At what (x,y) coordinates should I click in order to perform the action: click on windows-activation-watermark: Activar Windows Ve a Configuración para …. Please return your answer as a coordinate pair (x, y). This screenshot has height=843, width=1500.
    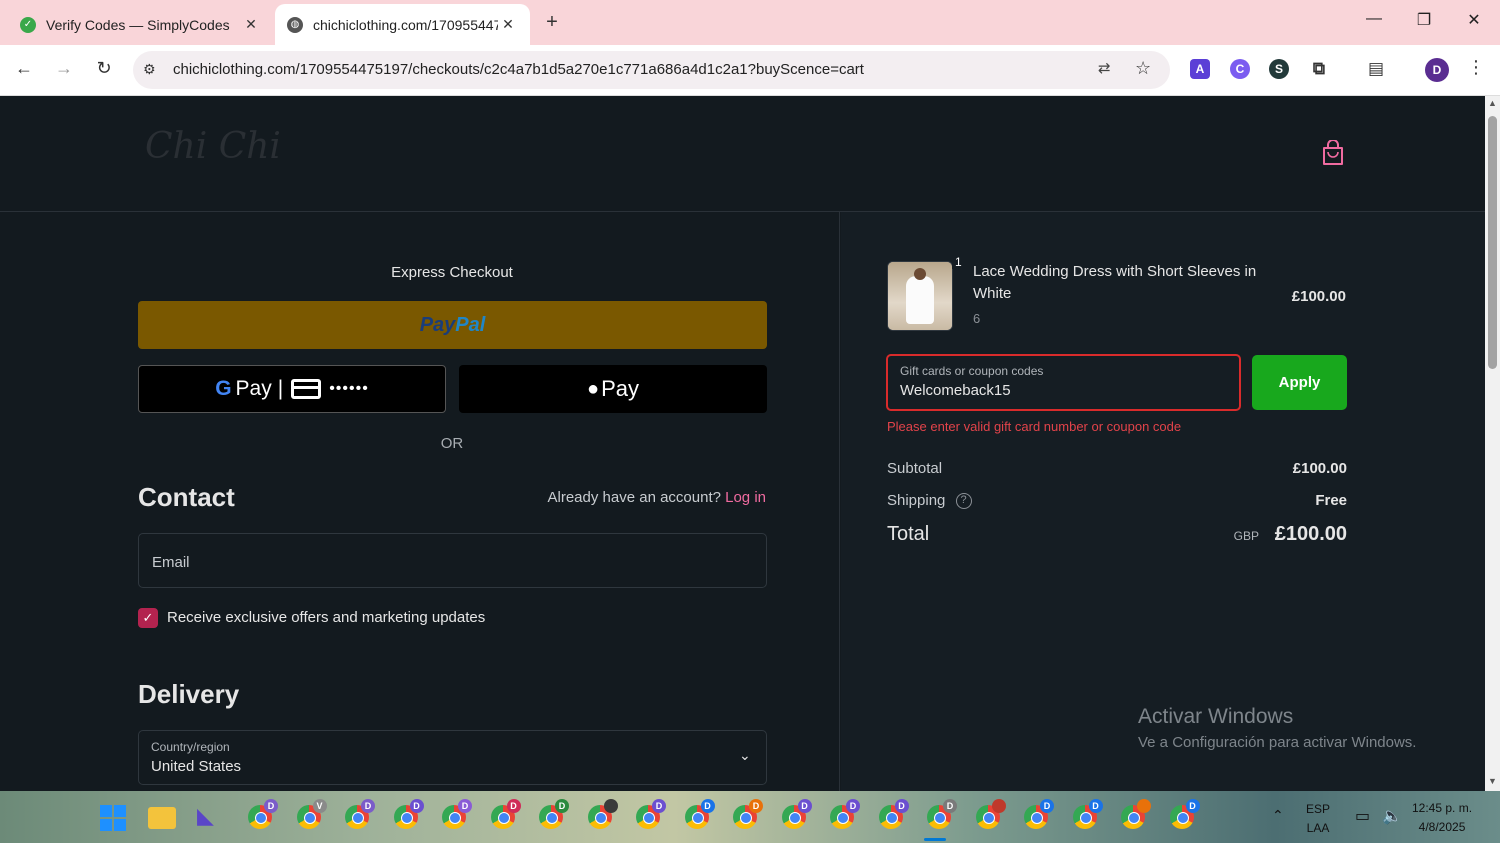
    Looking at the image, I should click on (1277, 728).